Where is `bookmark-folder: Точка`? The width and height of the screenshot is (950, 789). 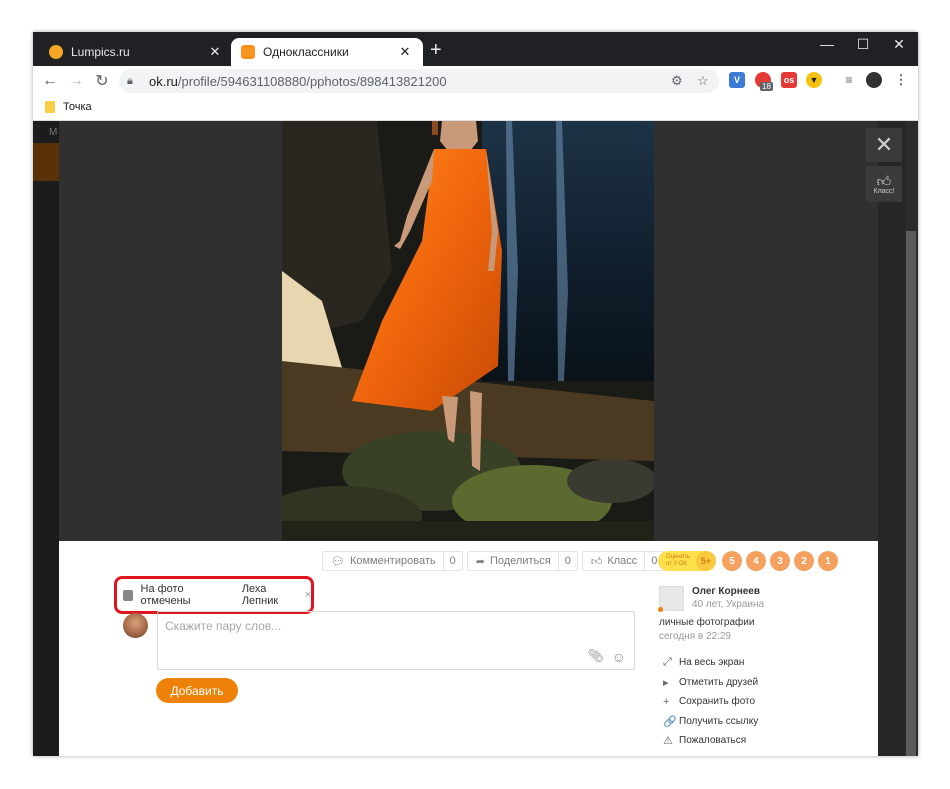 bookmark-folder: Точка is located at coordinates (68, 107).